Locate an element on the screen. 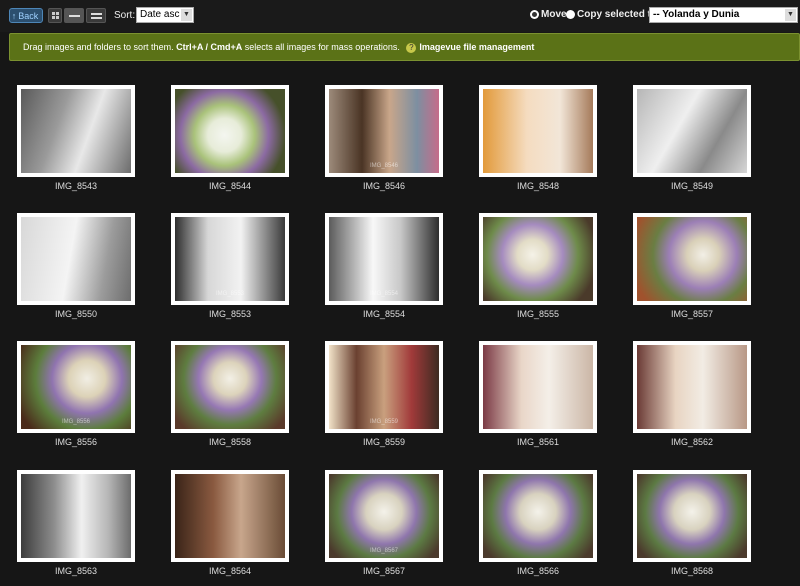 The height and width of the screenshot is (586, 800). image-watermark: IMG_8567 is located at coordinates (384, 551).